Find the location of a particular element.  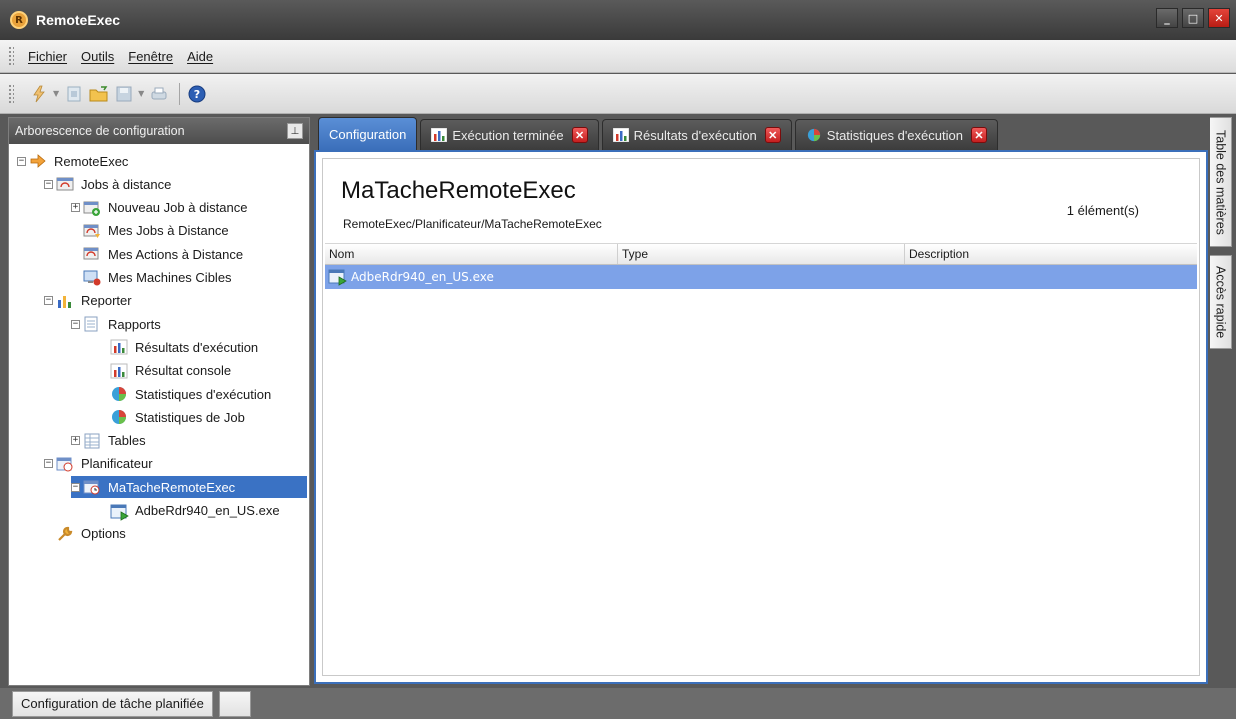

remoteexec-icon is located at coordinates (38, 161).